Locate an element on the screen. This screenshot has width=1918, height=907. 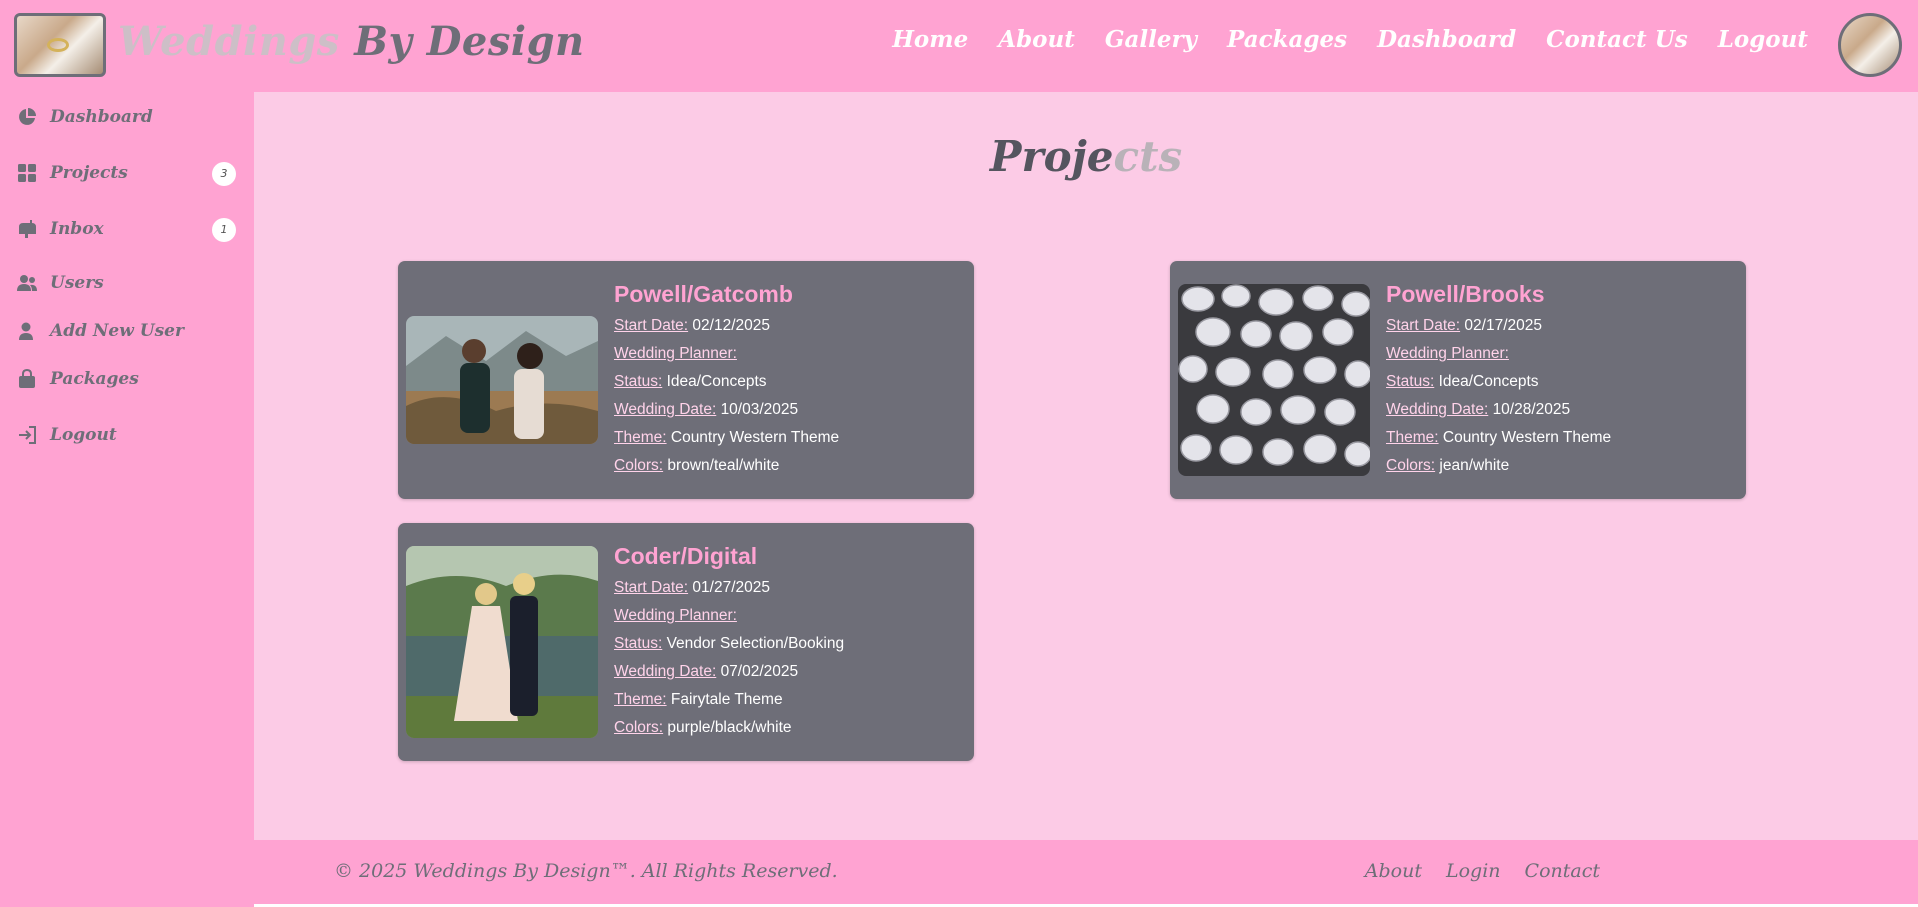
start-date-value: 01/27/2025 is located at coordinates (731, 587).